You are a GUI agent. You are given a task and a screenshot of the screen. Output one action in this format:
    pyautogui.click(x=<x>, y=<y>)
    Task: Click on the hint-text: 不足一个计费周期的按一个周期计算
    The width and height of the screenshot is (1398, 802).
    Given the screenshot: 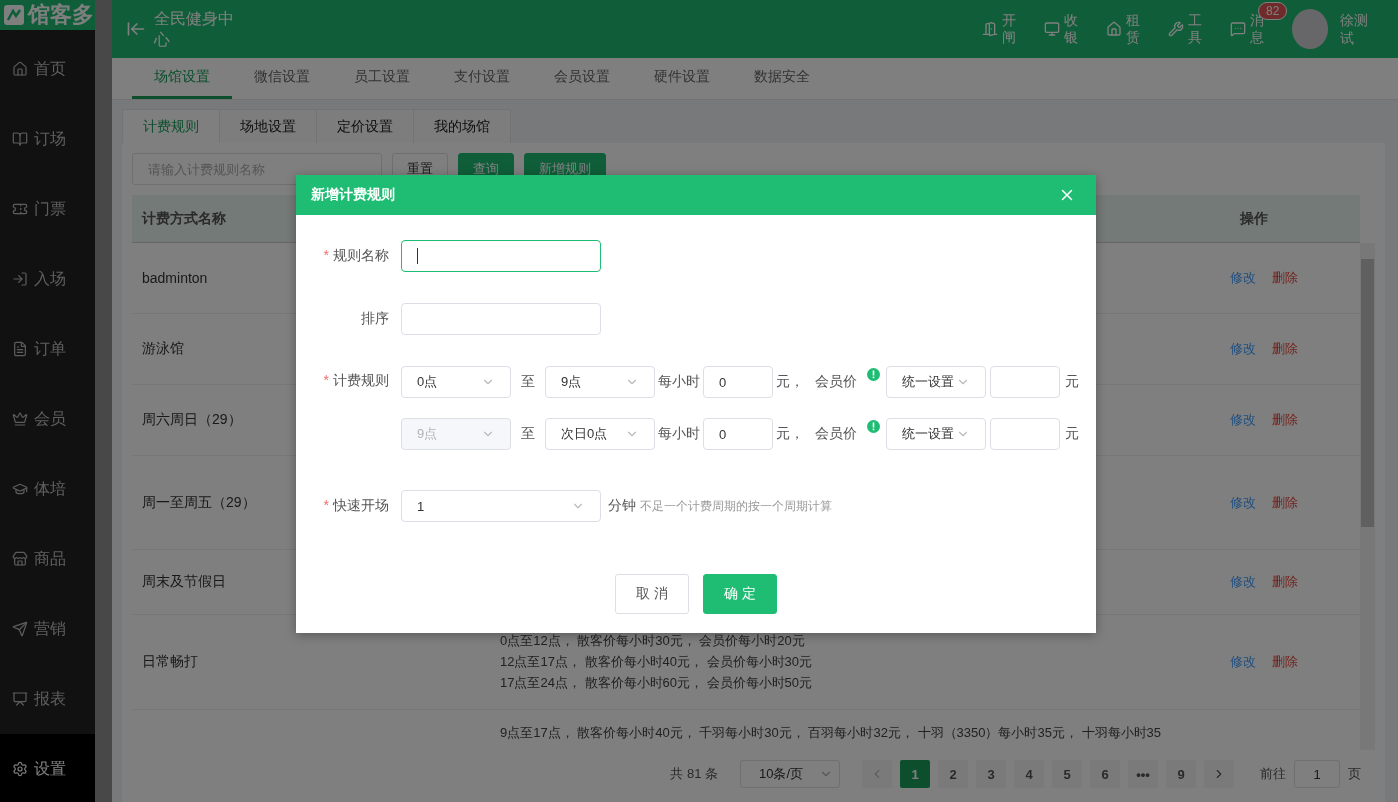 What is the action you would take?
    pyautogui.click(x=736, y=506)
    